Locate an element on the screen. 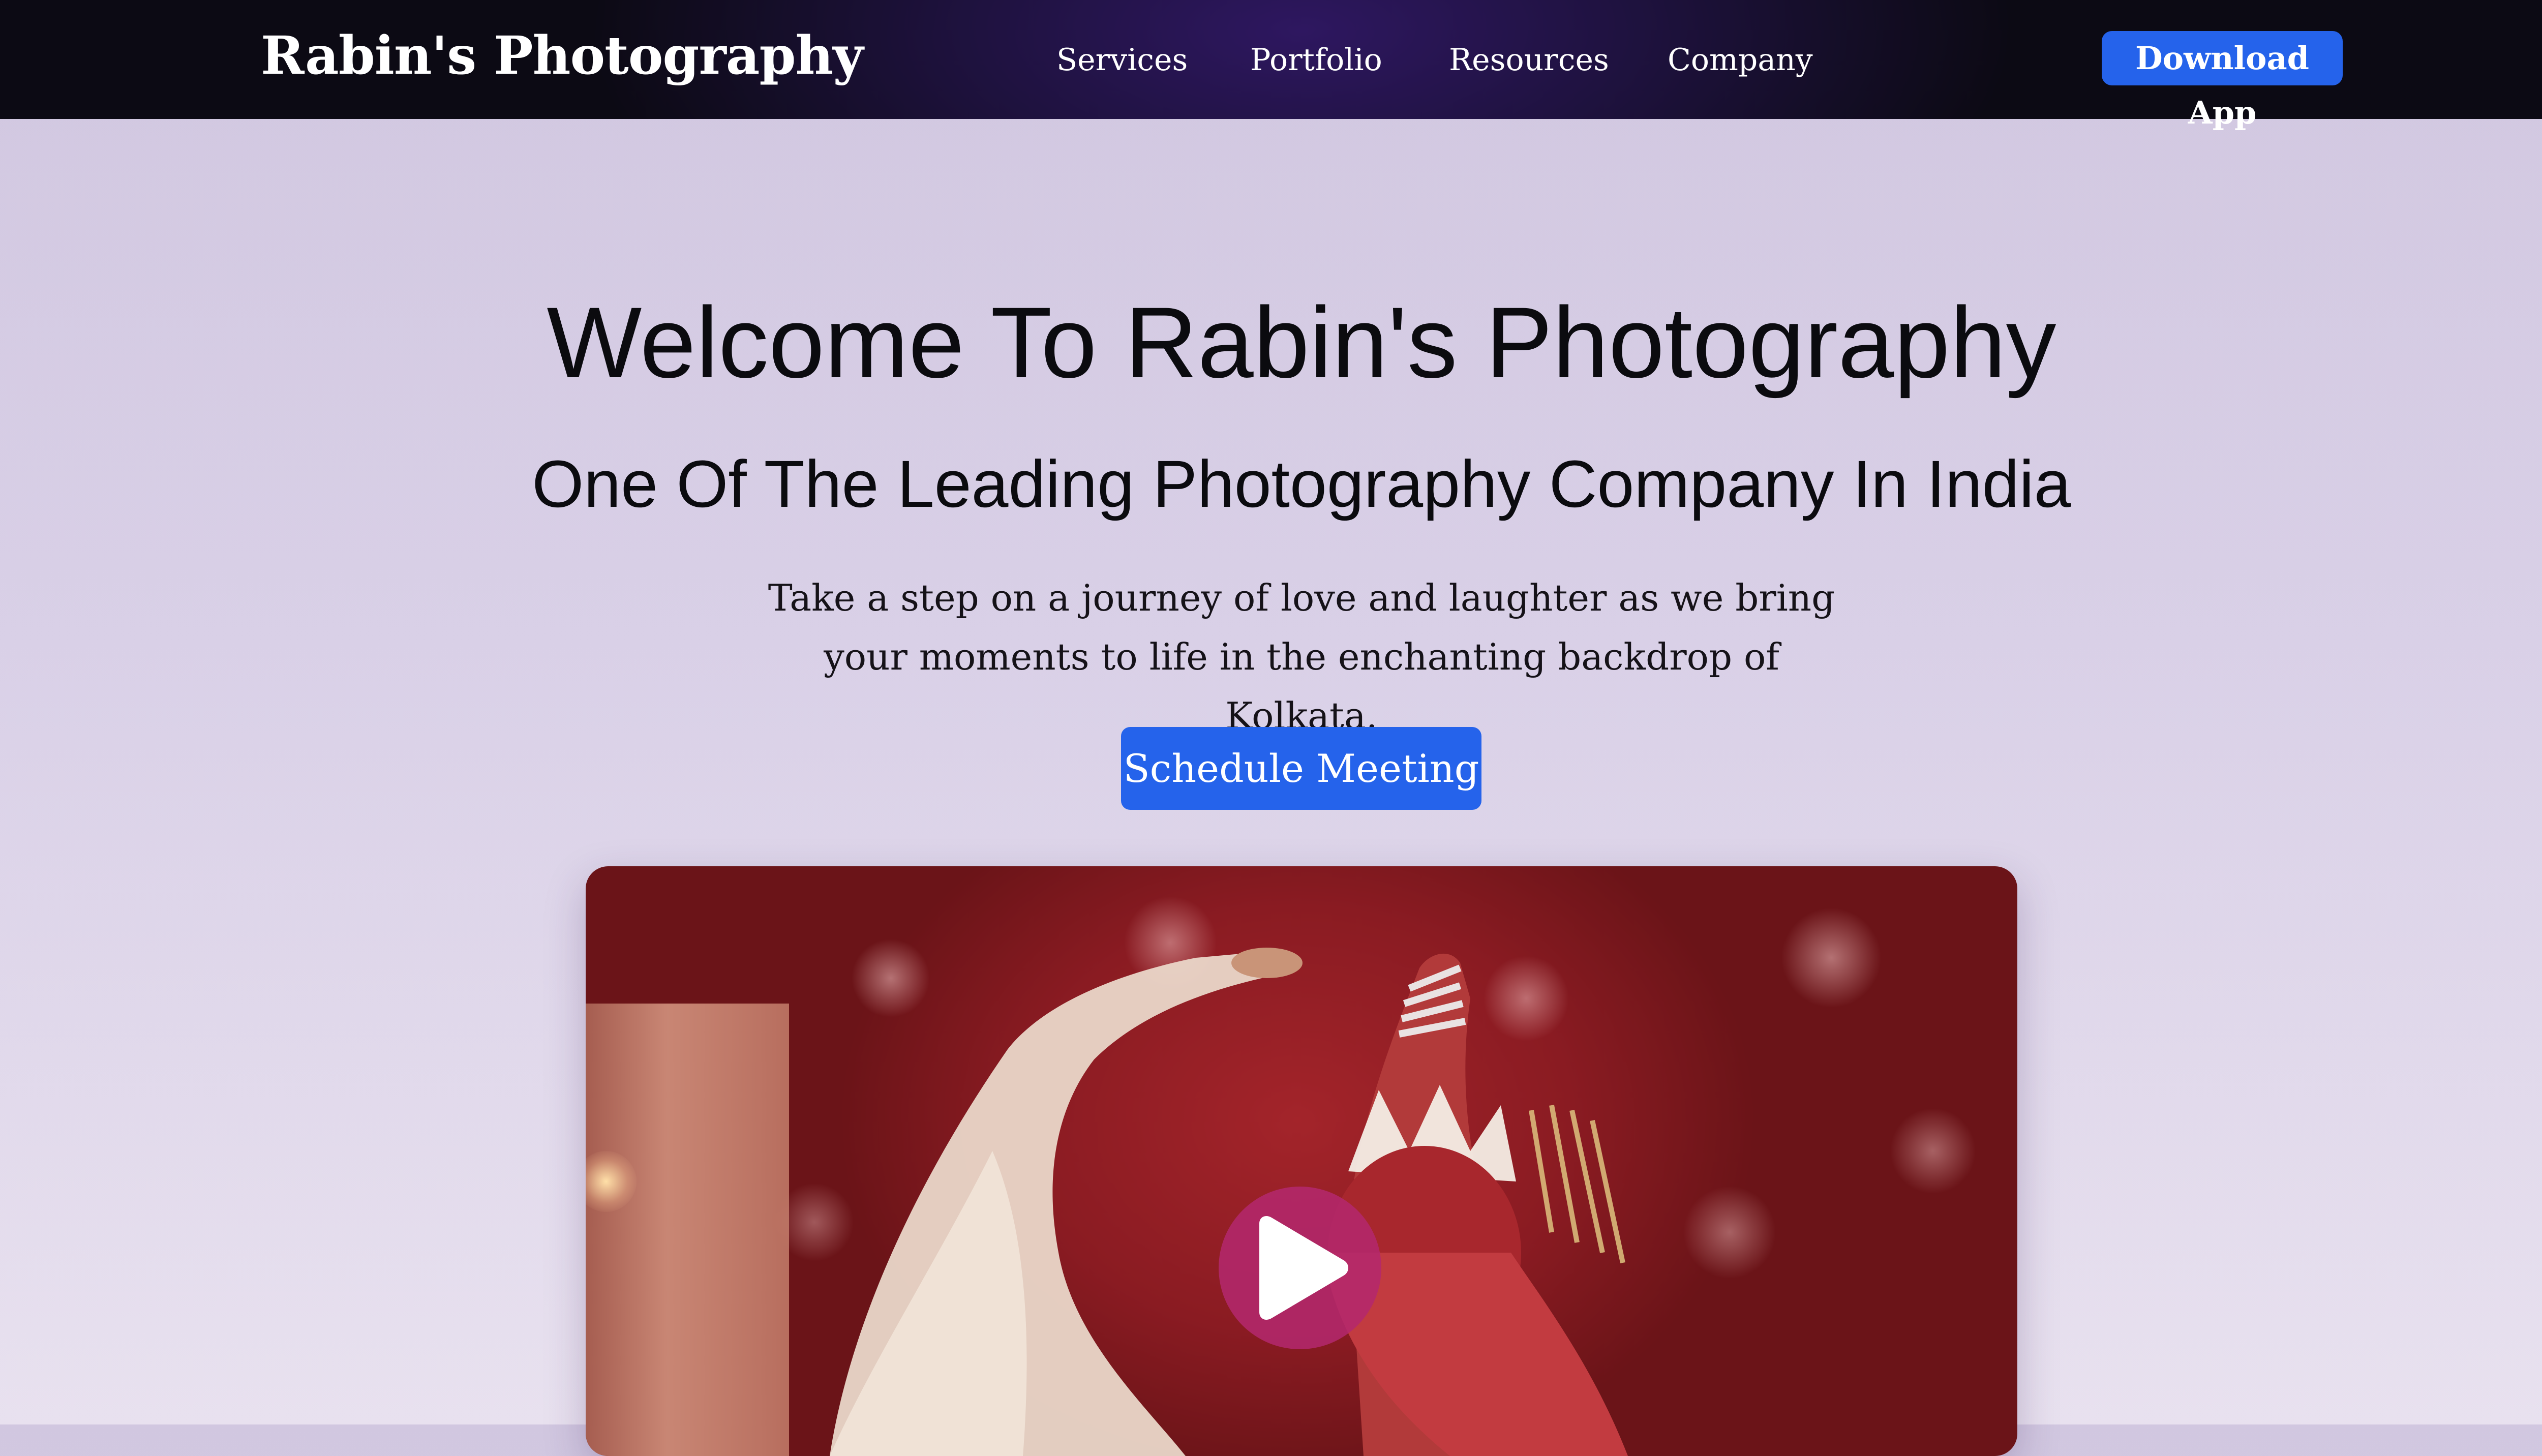 The image size is (2542, 1456). play-icon is located at coordinates (1303, 1268).